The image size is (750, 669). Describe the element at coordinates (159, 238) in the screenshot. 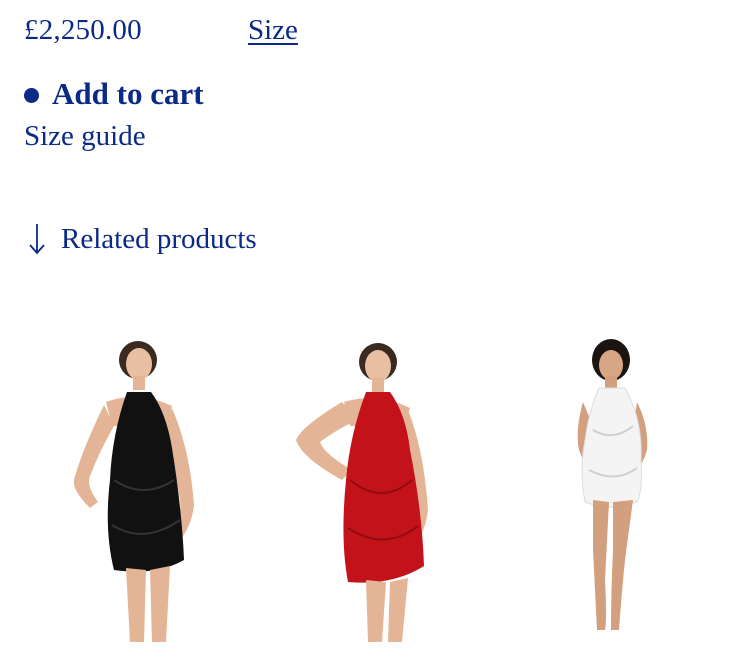

I see `related-products-label: Related products` at that location.